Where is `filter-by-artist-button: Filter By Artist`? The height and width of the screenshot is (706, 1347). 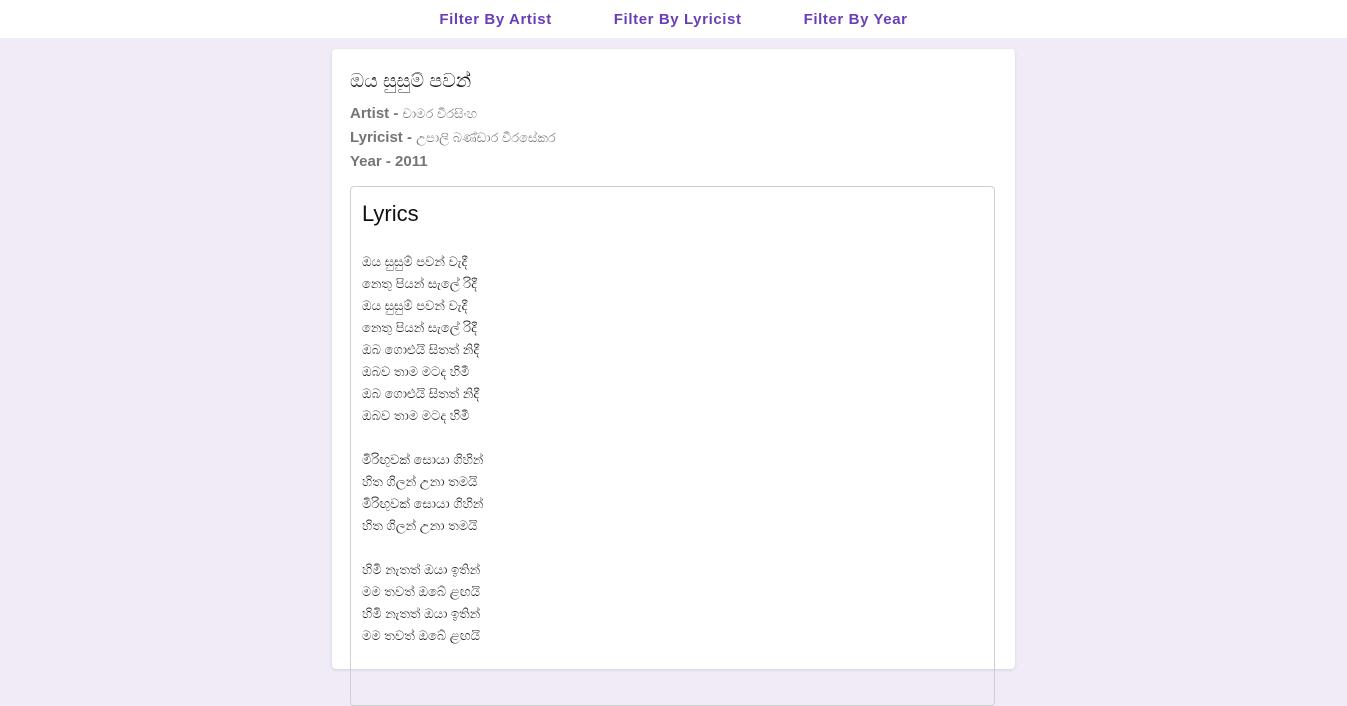 filter-by-artist-button: Filter By Artist is located at coordinates (495, 19).